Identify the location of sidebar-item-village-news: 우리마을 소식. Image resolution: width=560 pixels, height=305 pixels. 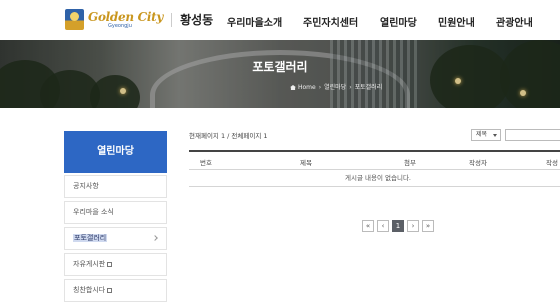
(115, 212).